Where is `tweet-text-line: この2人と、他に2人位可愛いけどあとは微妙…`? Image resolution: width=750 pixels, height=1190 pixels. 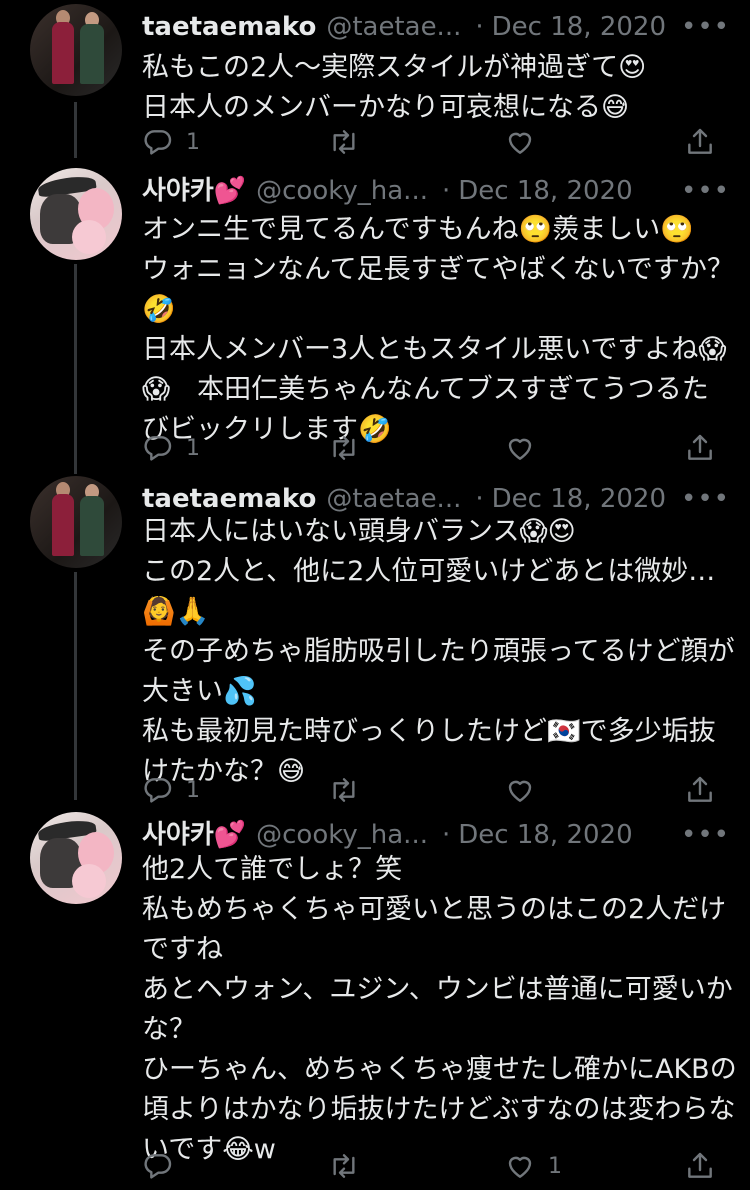
tweet-text-line: この2人と、他に2人位可愛いけどあとは微妙… is located at coordinates (429, 571).